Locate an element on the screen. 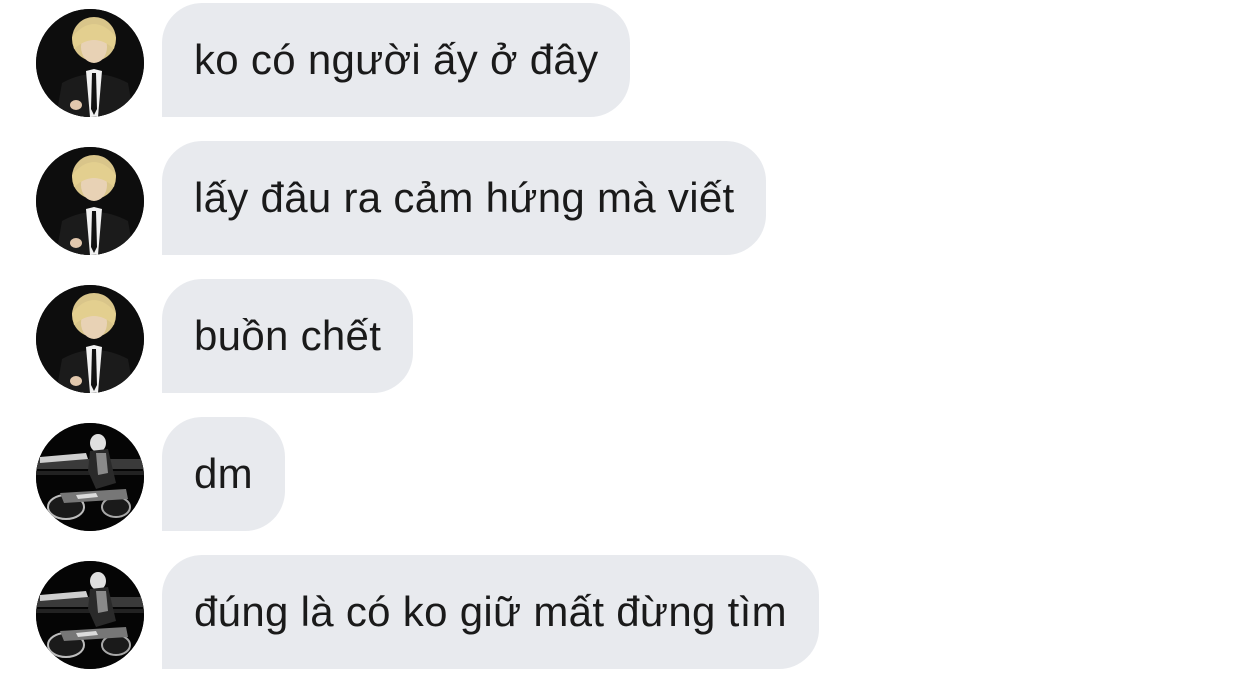  message-text: lấy đâu ra cảm hứng mà viết is located at coordinates (464, 197).